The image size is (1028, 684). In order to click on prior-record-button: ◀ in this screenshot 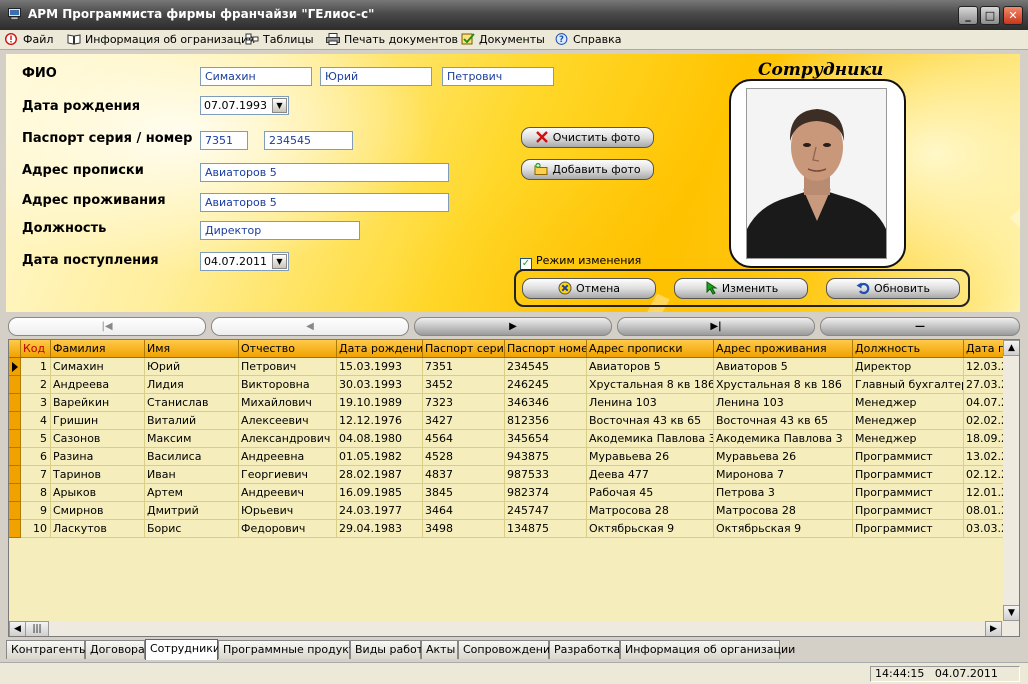, I will do `click(310, 326)`.